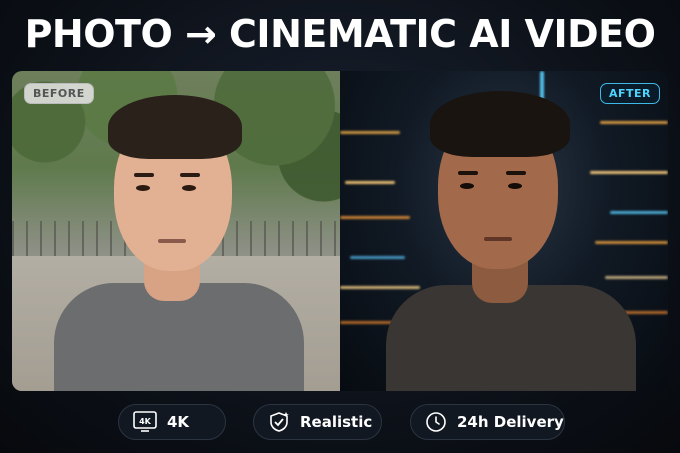  Describe the element at coordinates (436, 422) in the screenshot. I see `clock-icon` at that location.